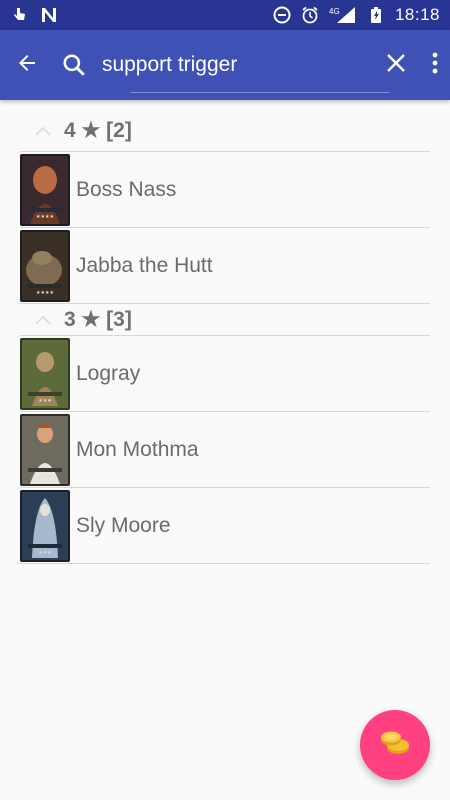 This screenshot has width=450, height=800. What do you see at coordinates (49, 15) in the screenshot?
I see `n-notification-icon` at bounding box center [49, 15].